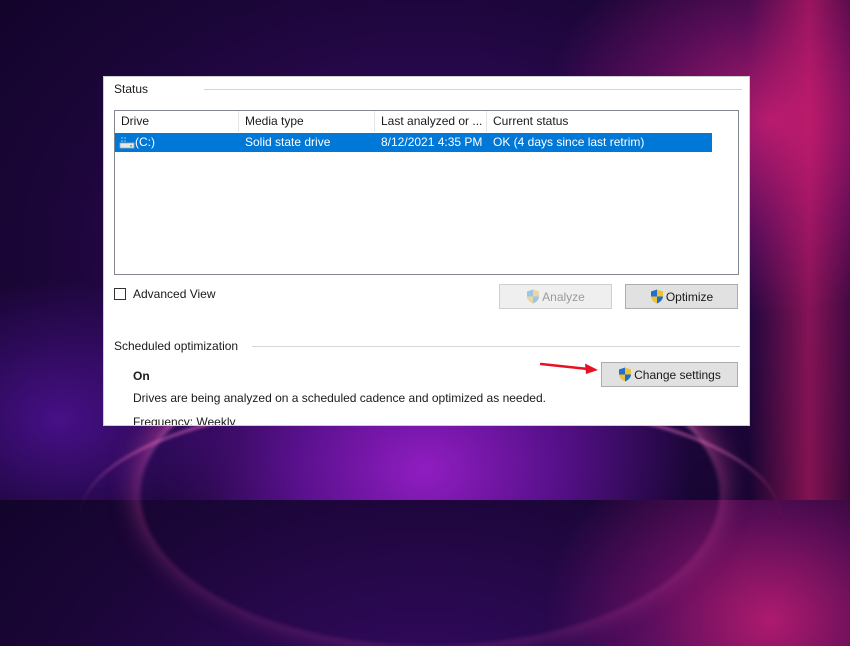 This screenshot has width=850, height=646. Describe the element at coordinates (307, 121) in the screenshot. I see `column-header-media-type: Media type` at that location.